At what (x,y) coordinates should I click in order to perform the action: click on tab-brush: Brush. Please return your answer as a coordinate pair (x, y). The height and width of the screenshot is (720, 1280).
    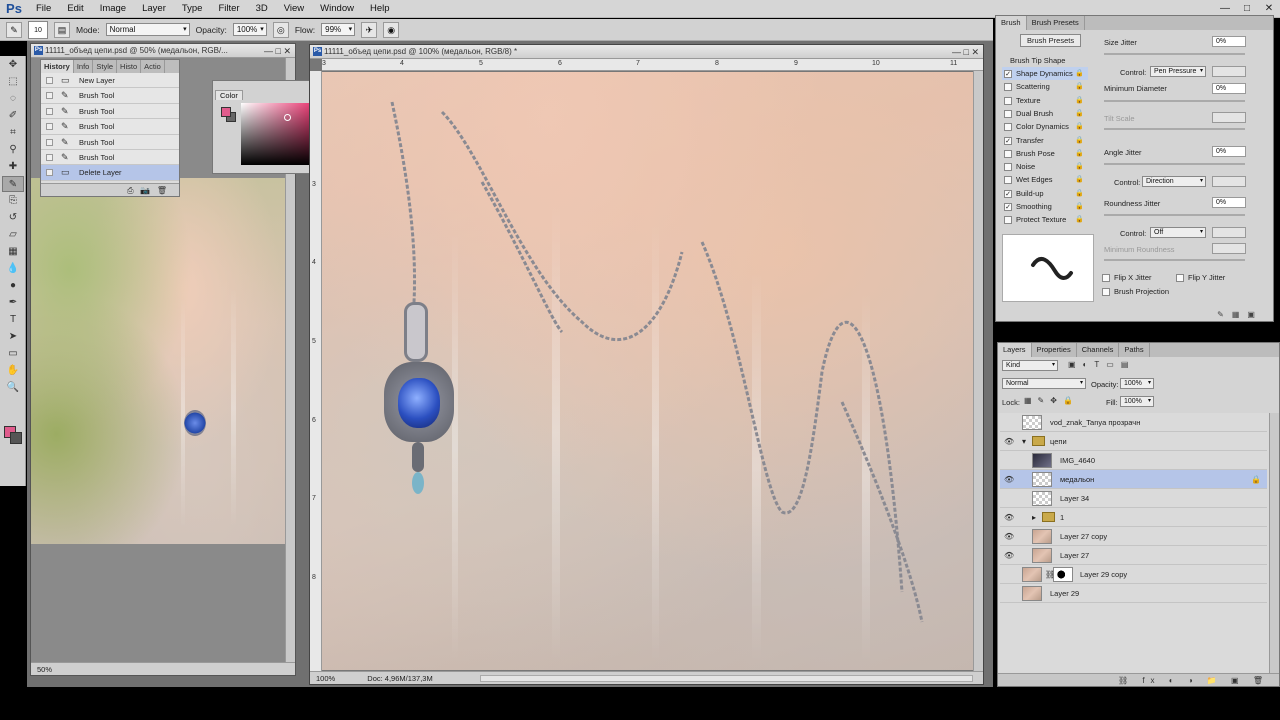
    Looking at the image, I should click on (1011, 23).